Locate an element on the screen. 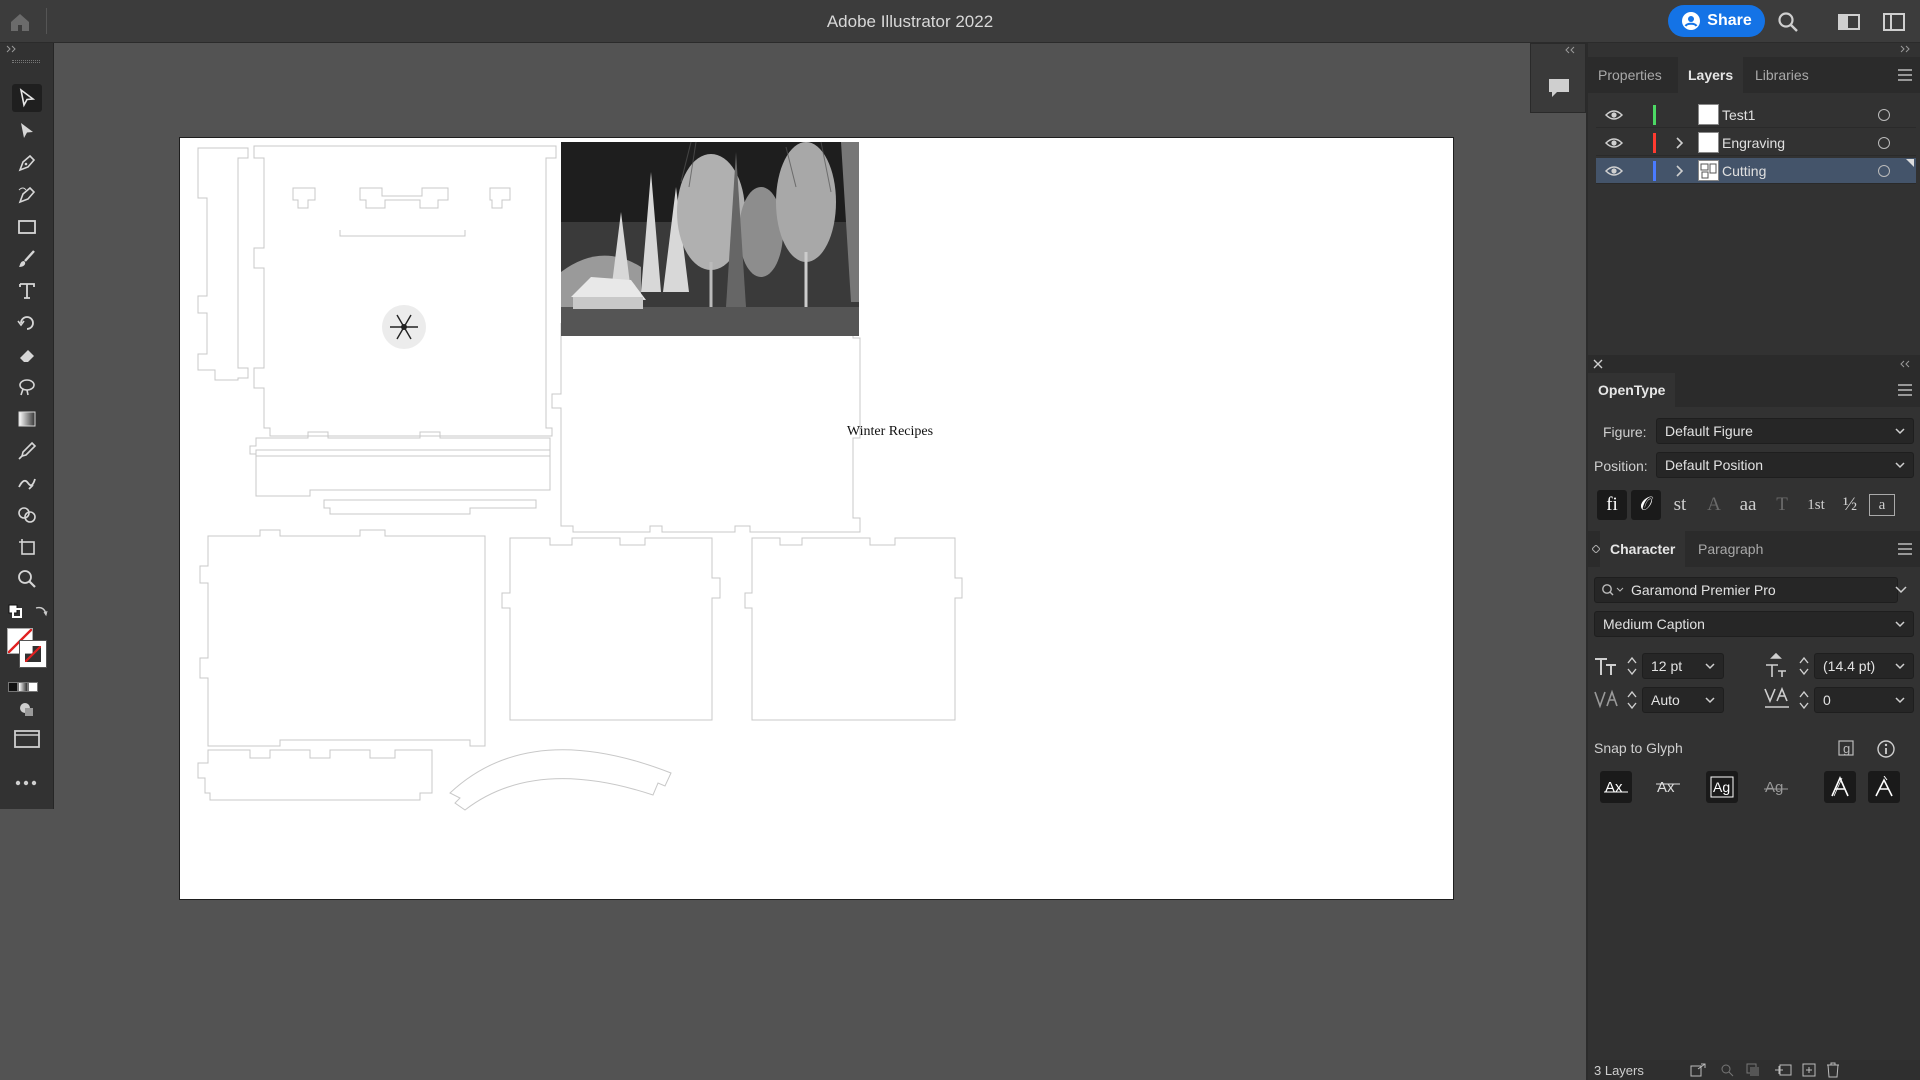 This screenshot has width=1920, height=1080. rectangle-tool is located at coordinates (27, 227).